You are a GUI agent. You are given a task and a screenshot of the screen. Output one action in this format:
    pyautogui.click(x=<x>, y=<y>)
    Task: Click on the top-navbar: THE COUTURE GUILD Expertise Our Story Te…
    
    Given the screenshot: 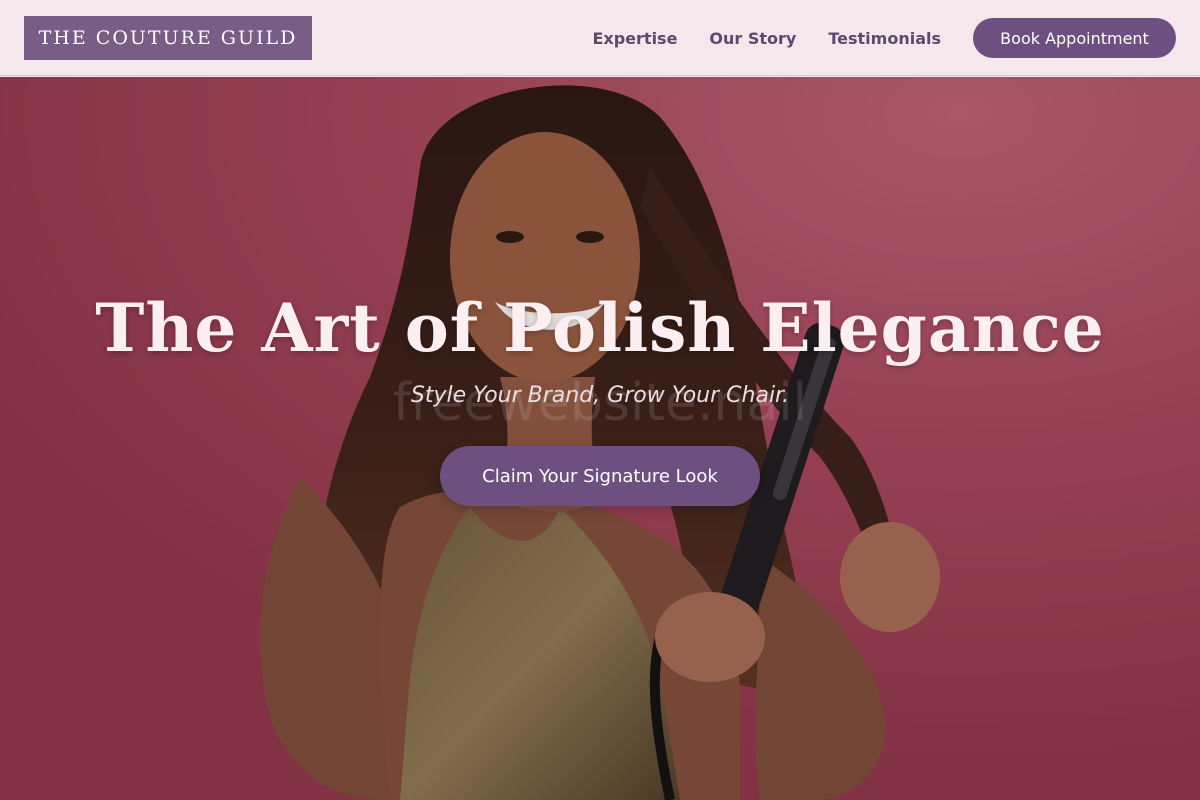 What is the action you would take?
    pyautogui.click(x=600, y=38)
    